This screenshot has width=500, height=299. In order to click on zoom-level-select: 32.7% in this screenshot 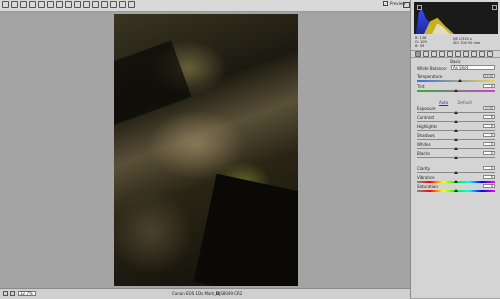, I will do `click(27, 293)`.